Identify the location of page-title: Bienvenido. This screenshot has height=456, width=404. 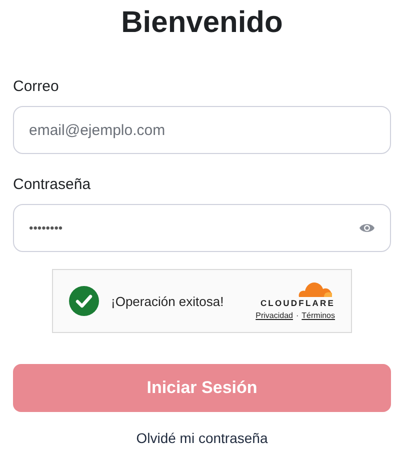
(202, 23).